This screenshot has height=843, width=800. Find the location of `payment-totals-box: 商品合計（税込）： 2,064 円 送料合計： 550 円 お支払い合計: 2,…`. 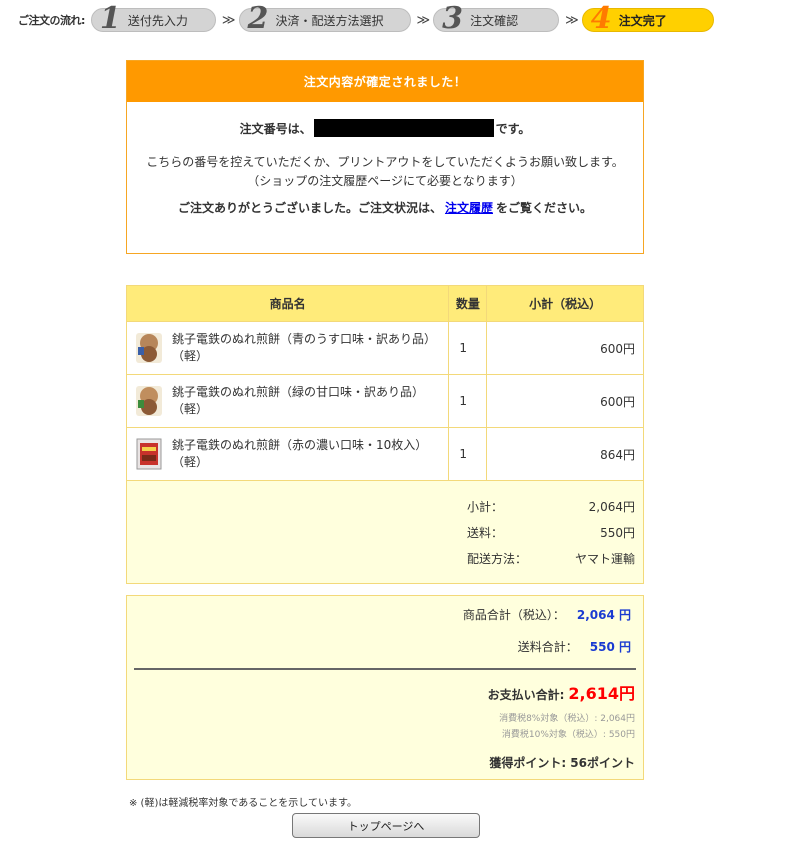

payment-totals-box: 商品合計（税込）： 2,064 円 送料合計： 550 円 お支払い合計: 2,… is located at coordinates (385, 687).